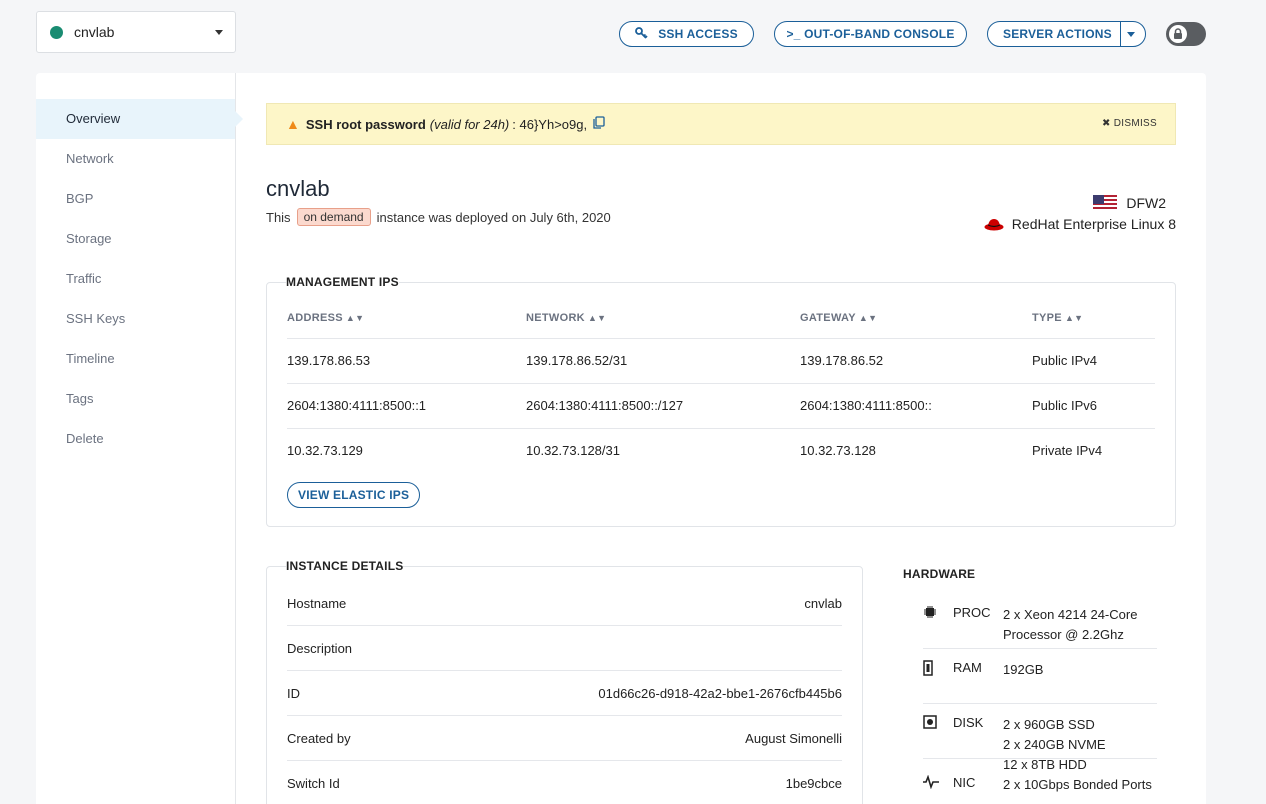  What do you see at coordinates (1093, 224) in the screenshot?
I see `os-label: RedHat Enterprise Linux 8` at bounding box center [1093, 224].